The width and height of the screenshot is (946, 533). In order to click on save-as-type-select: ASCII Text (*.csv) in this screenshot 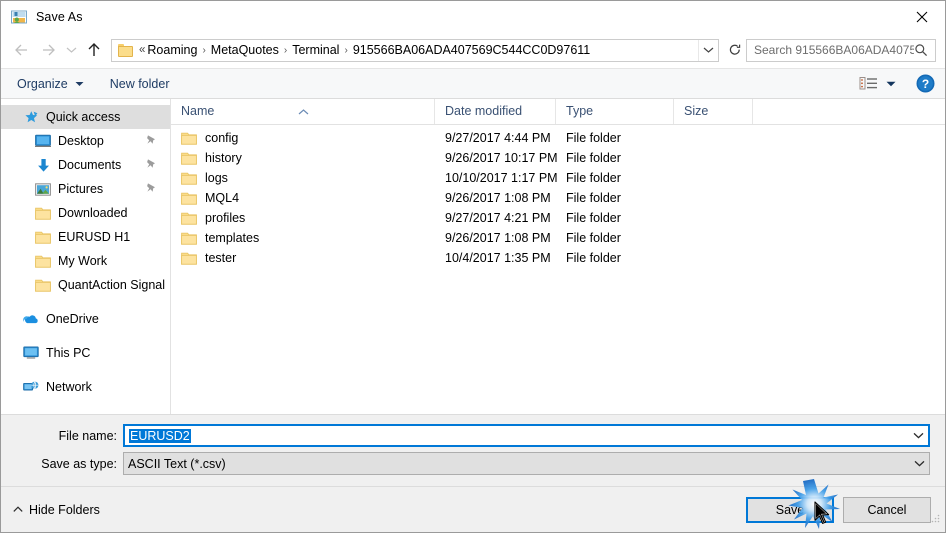, I will do `click(526, 463)`.